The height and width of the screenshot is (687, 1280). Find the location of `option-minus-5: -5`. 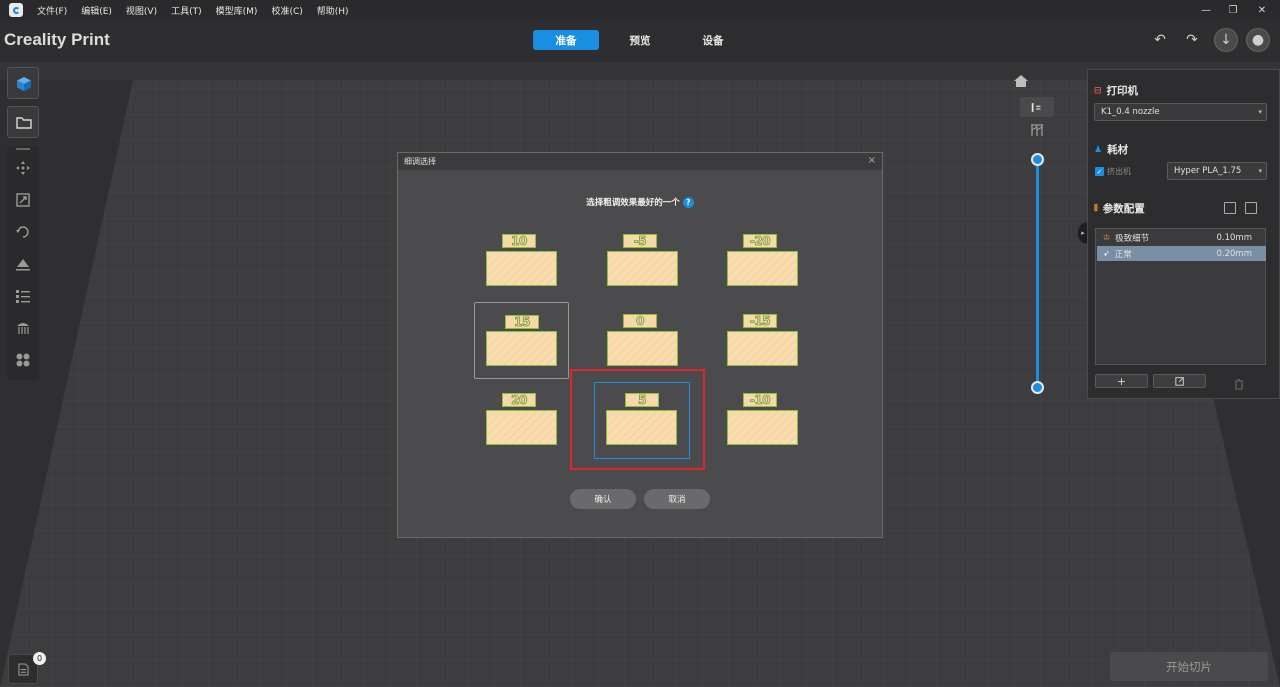

option-minus-5: -5 is located at coordinates (642, 265).